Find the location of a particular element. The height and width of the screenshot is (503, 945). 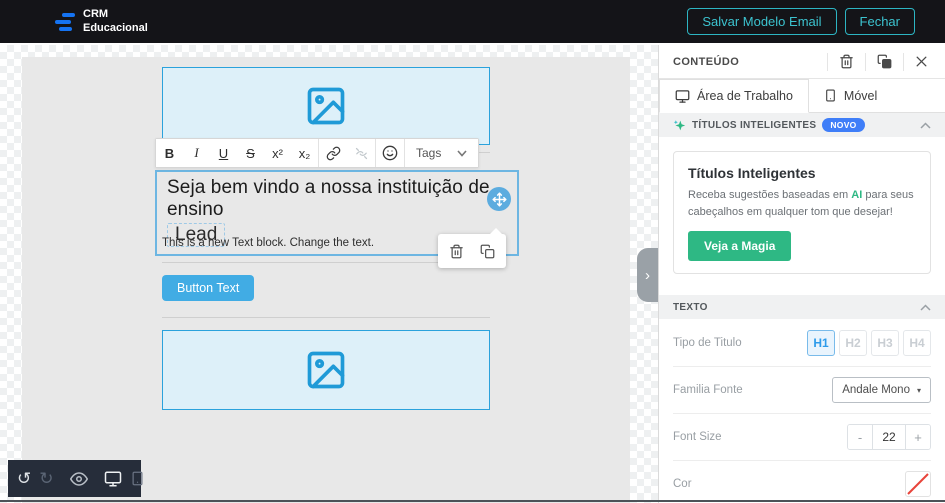

duplicate-block-icon is located at coordinates (487, 251).